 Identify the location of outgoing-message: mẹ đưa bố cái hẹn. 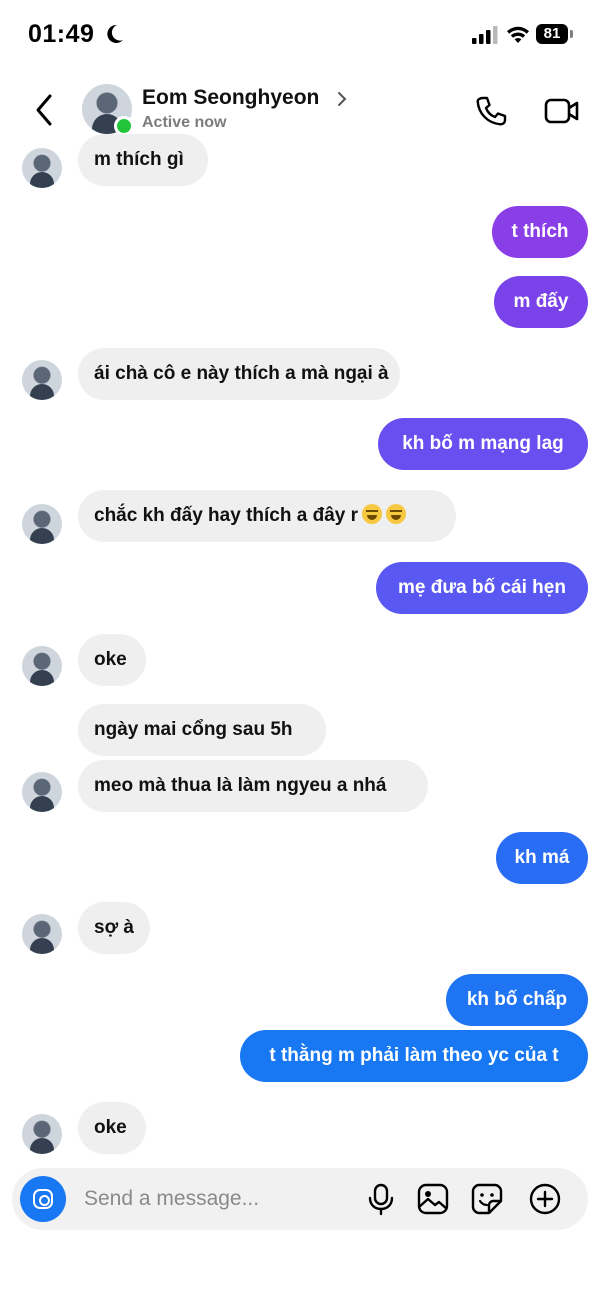
(482, 588).